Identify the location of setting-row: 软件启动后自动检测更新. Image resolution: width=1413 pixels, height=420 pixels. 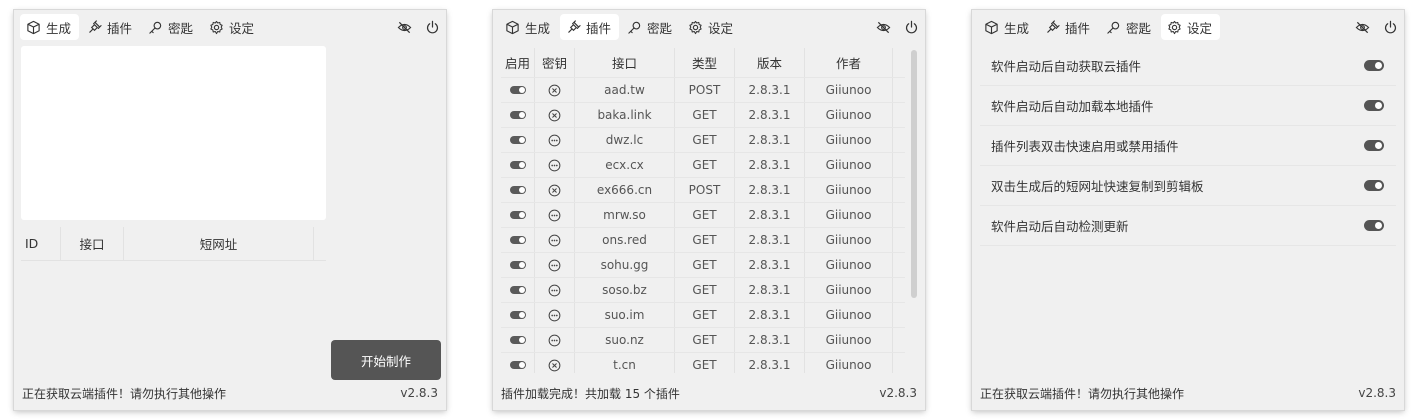
(1188, 226).